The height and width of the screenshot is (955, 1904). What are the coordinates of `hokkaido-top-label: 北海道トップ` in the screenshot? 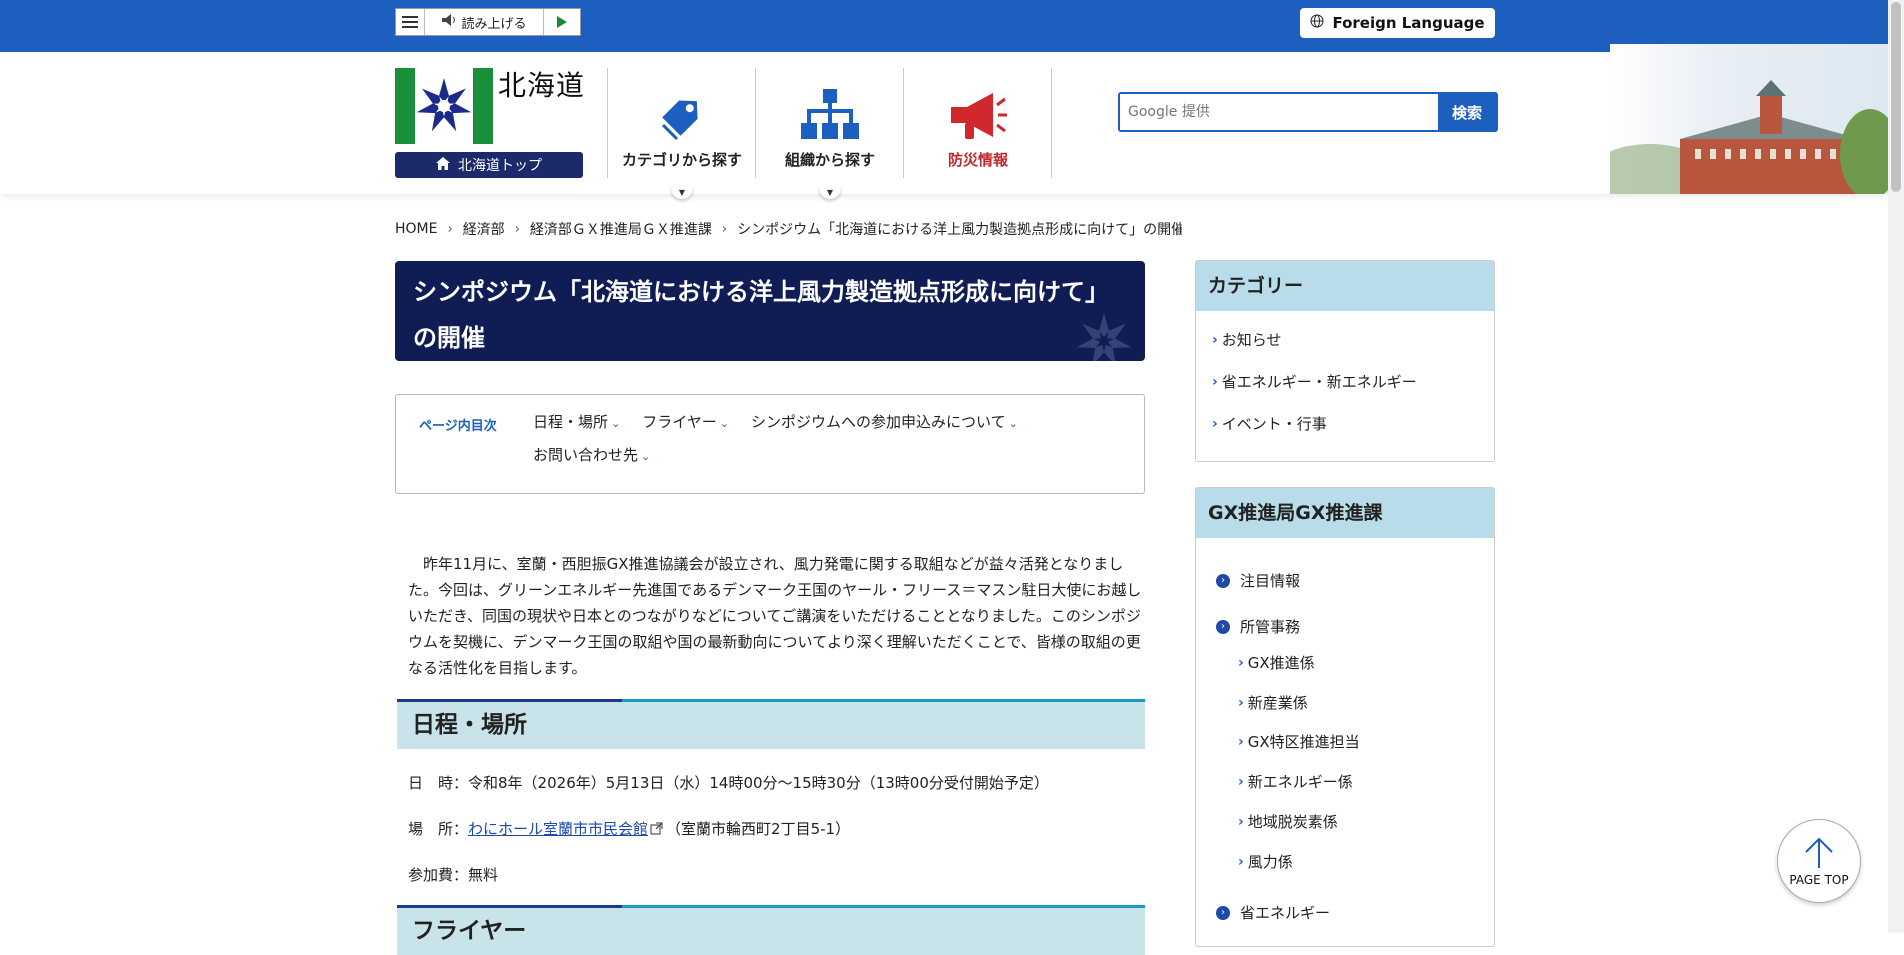 It's located at (500, 166).